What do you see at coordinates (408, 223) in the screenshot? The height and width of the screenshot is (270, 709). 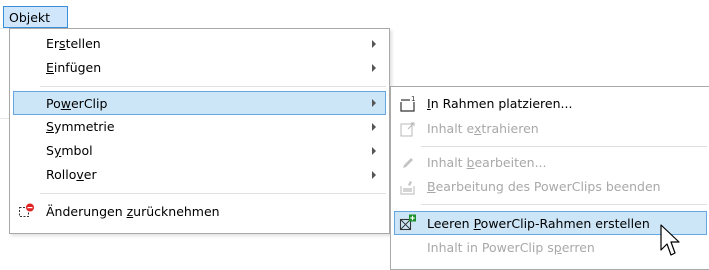 I see `new-empty-frame-icon` at bounding box center [408, 223].